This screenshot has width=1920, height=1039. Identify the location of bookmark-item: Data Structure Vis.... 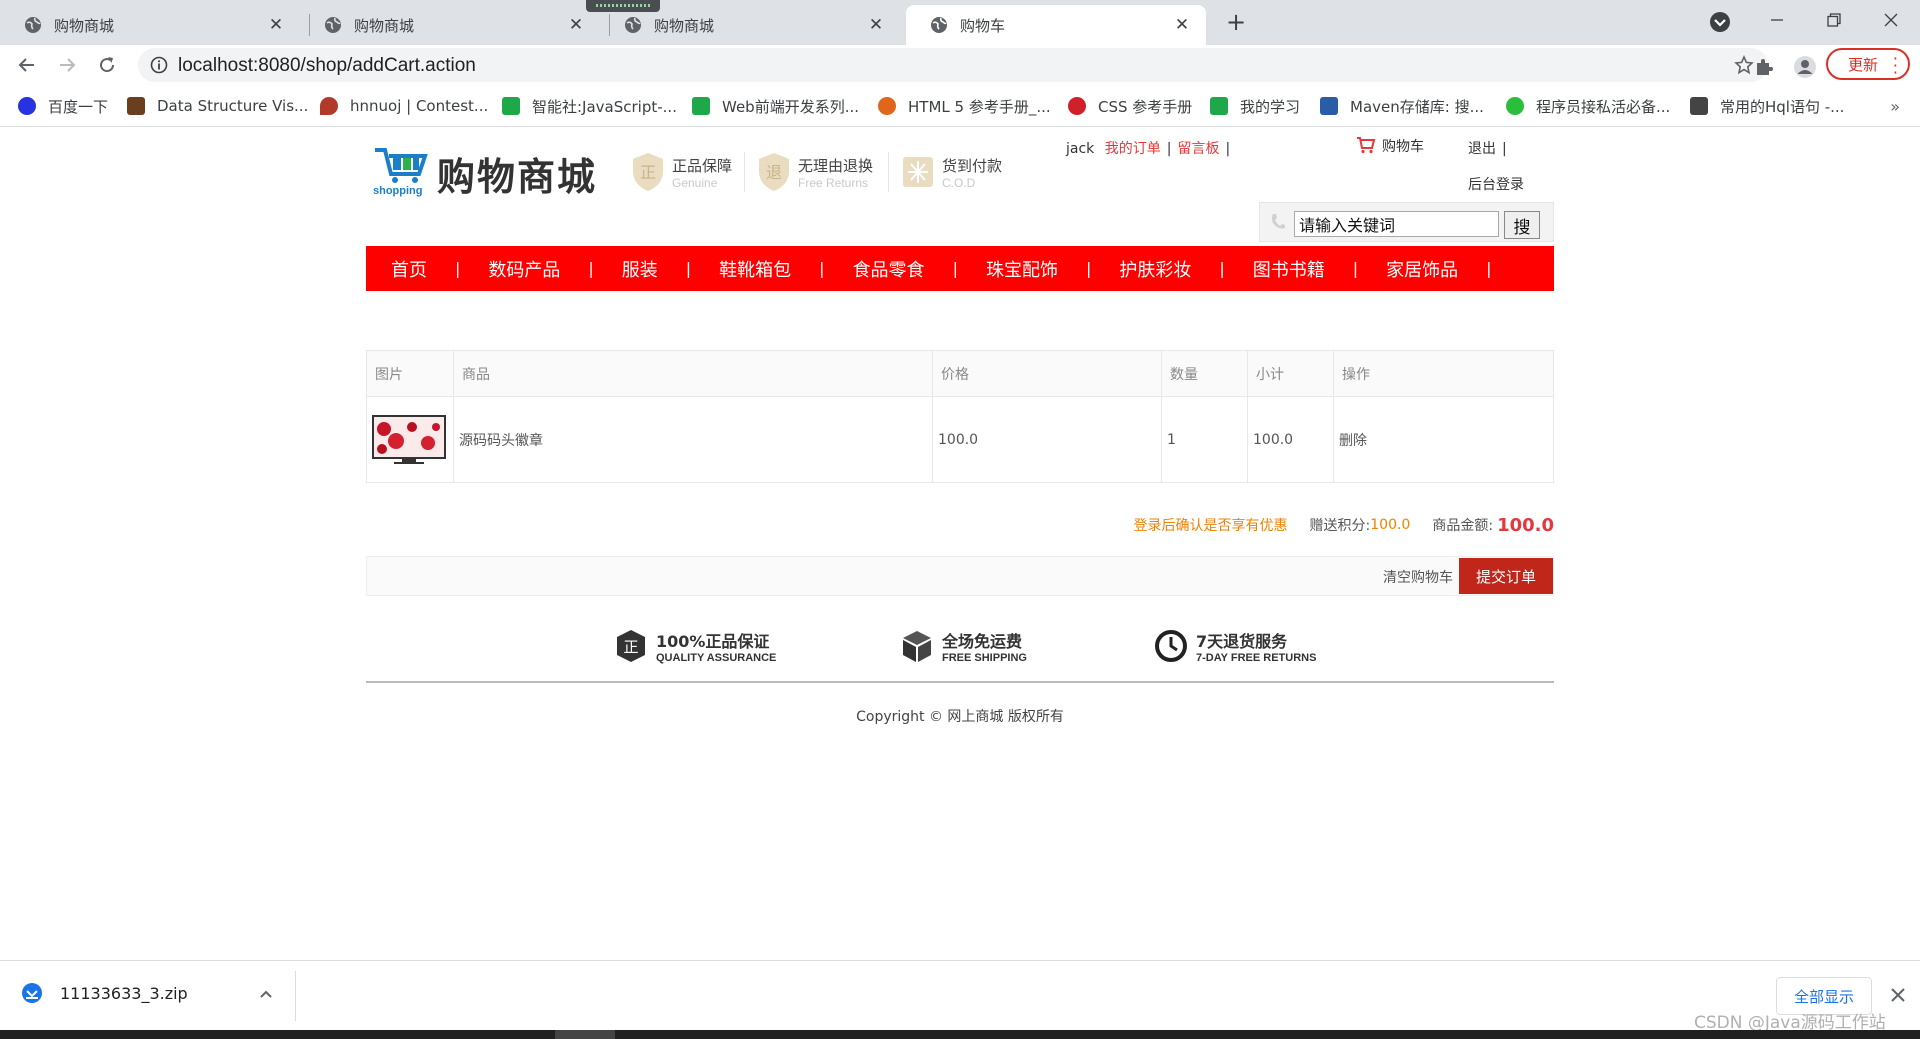
(217, 106).